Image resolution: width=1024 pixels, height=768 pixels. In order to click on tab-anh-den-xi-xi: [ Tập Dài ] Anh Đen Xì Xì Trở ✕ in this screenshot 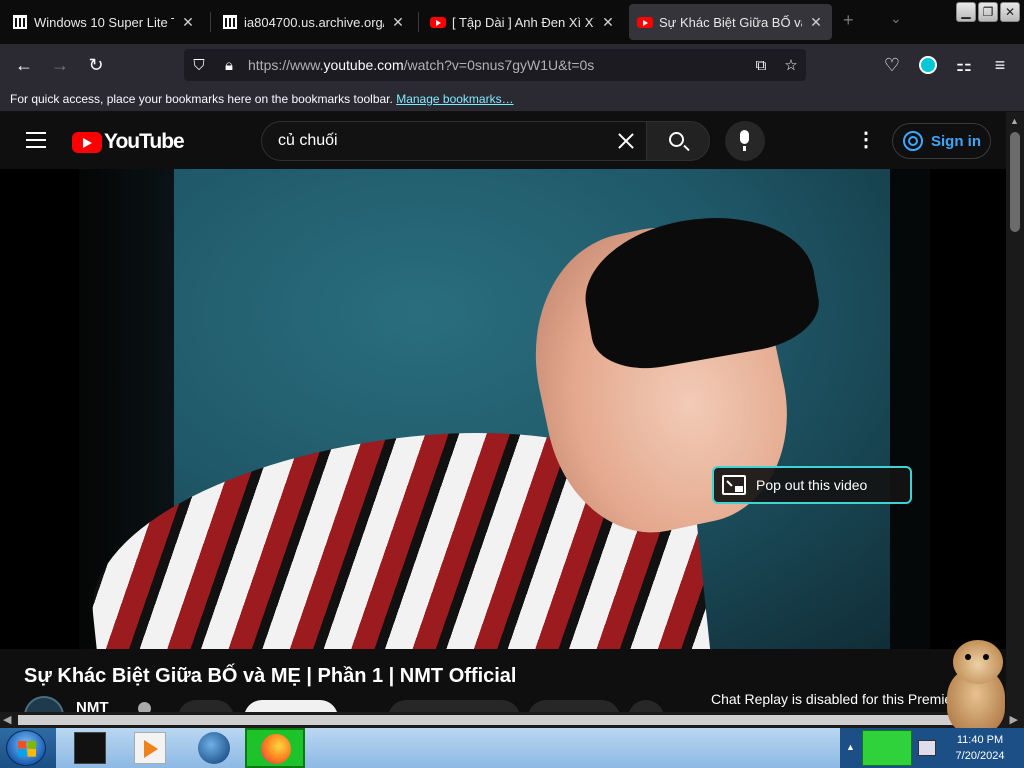, I will do `click(523, 22)`.